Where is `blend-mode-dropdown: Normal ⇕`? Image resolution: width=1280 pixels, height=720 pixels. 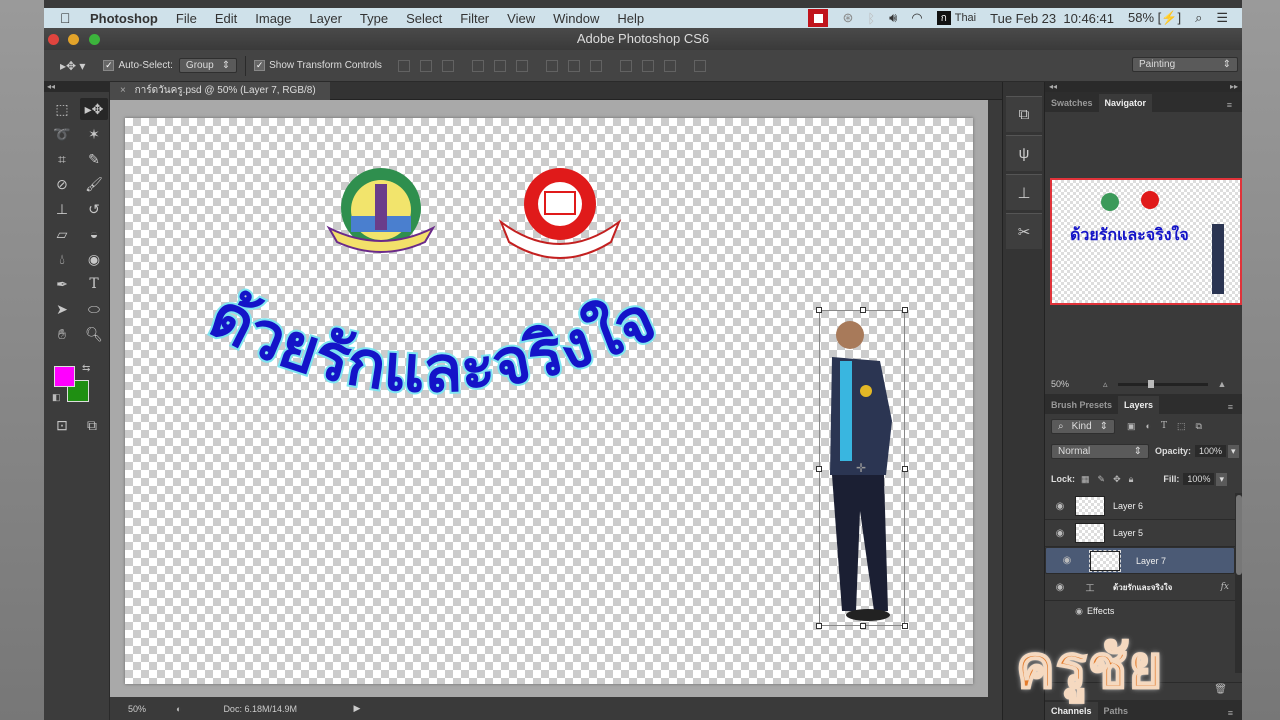 blend-mode-dropdown: Normal ⇕ is located at coordinates (1100, 451).